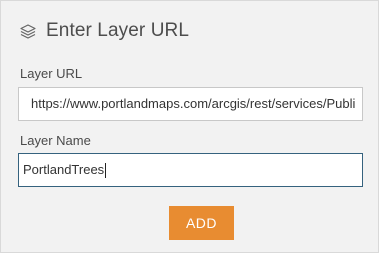 This screenshot has height=253, width=379. What do you see at coordinates (28, 31) in the screenshot?
I see `layers-icon` at bounding box center [28, 31].